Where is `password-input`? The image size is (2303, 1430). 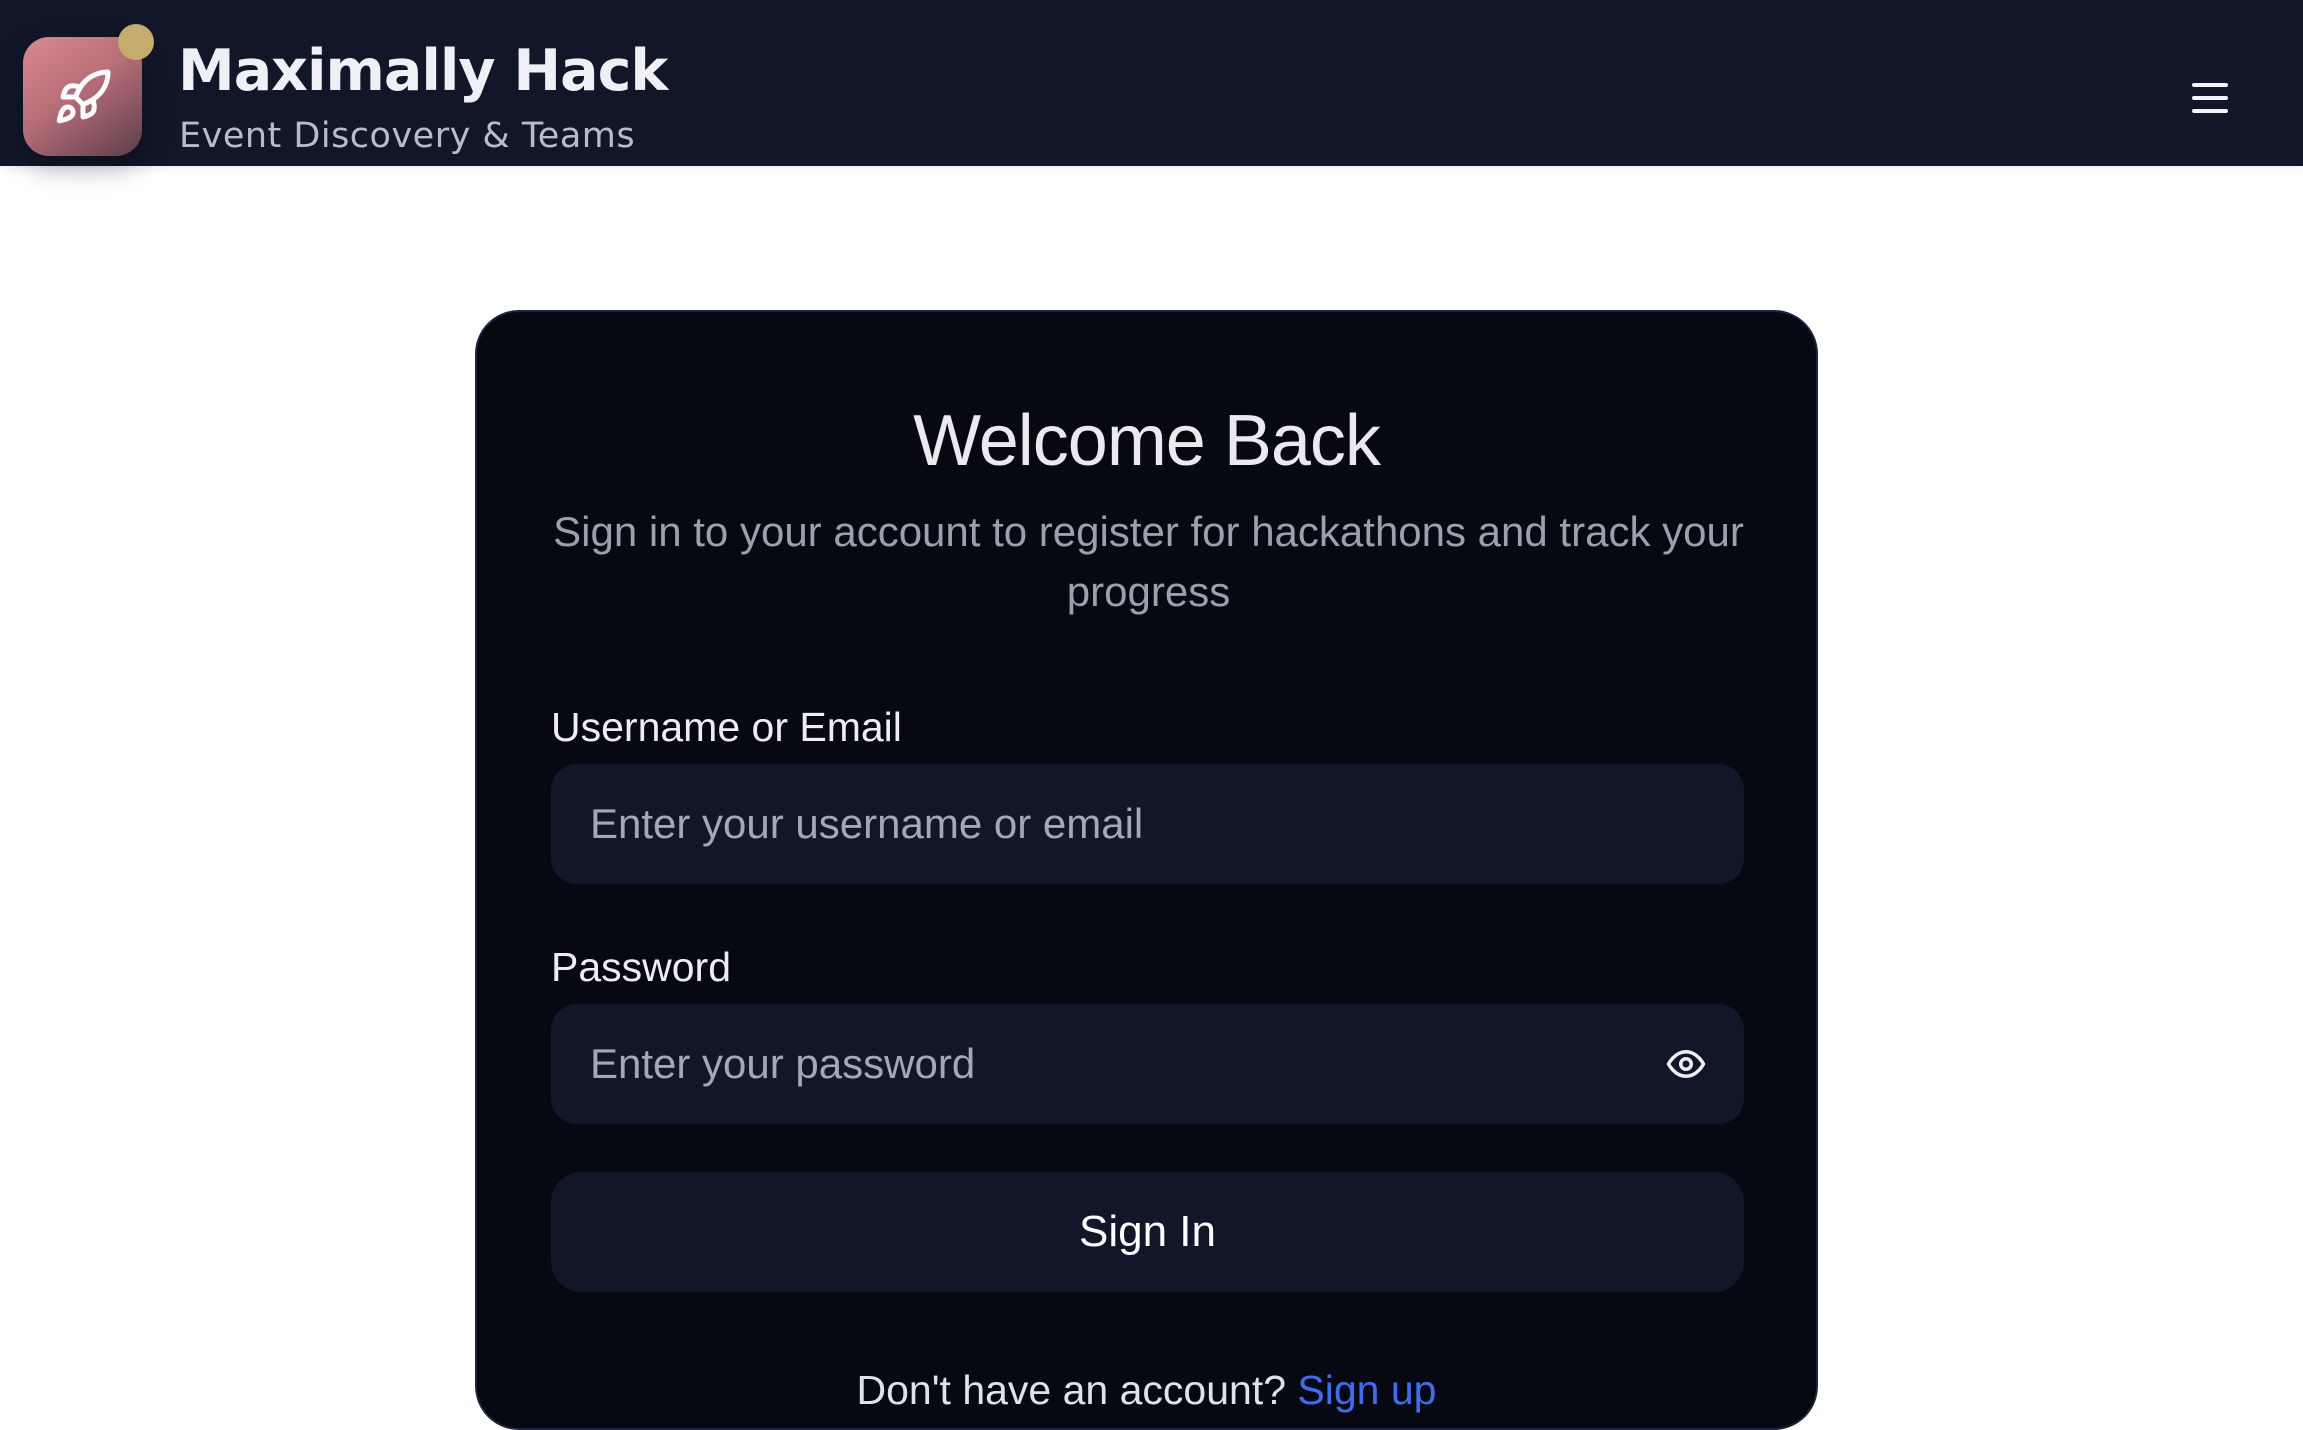 password-input is located at coordinates (1147, 1064).